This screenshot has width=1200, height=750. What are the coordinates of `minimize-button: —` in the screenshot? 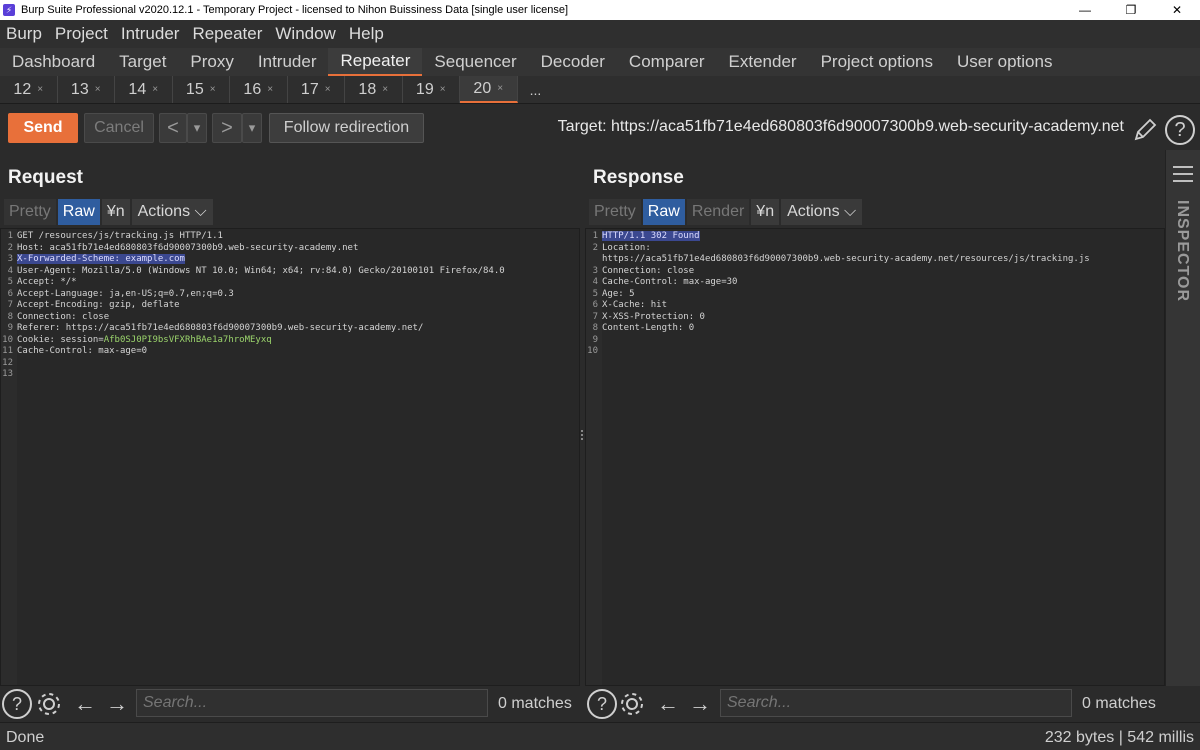 It's located at (1085, 10).